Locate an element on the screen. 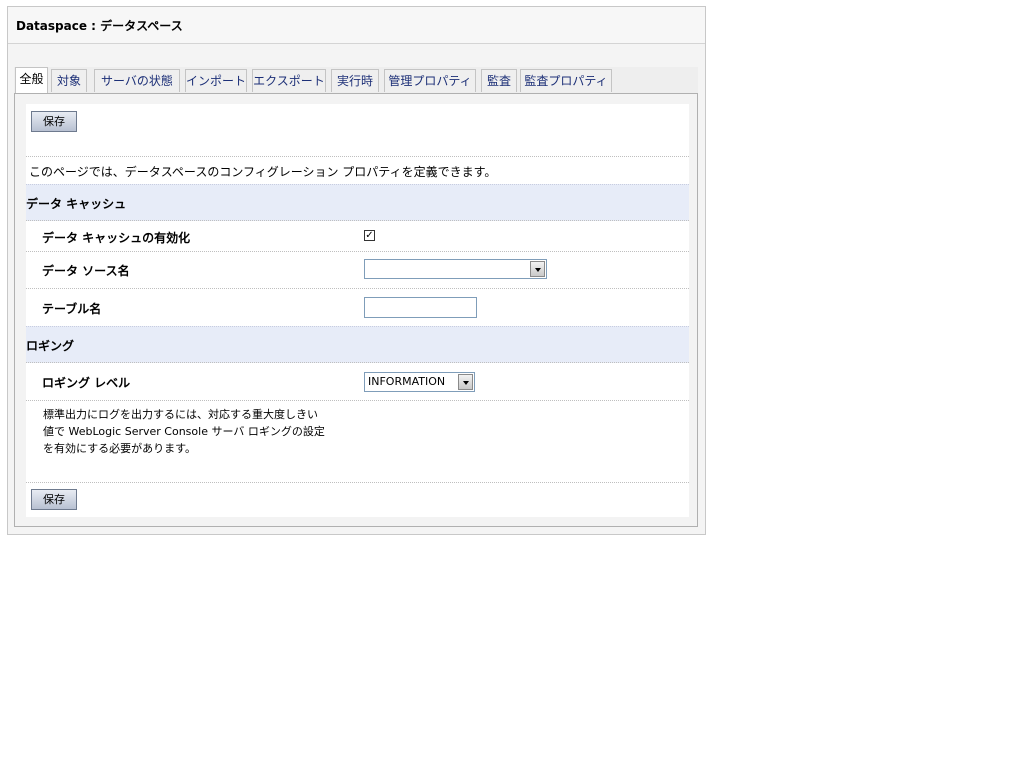 The width and height of the screenshot is (1024, 768). tab-general: 全般 is located at coordinates (31, 80).